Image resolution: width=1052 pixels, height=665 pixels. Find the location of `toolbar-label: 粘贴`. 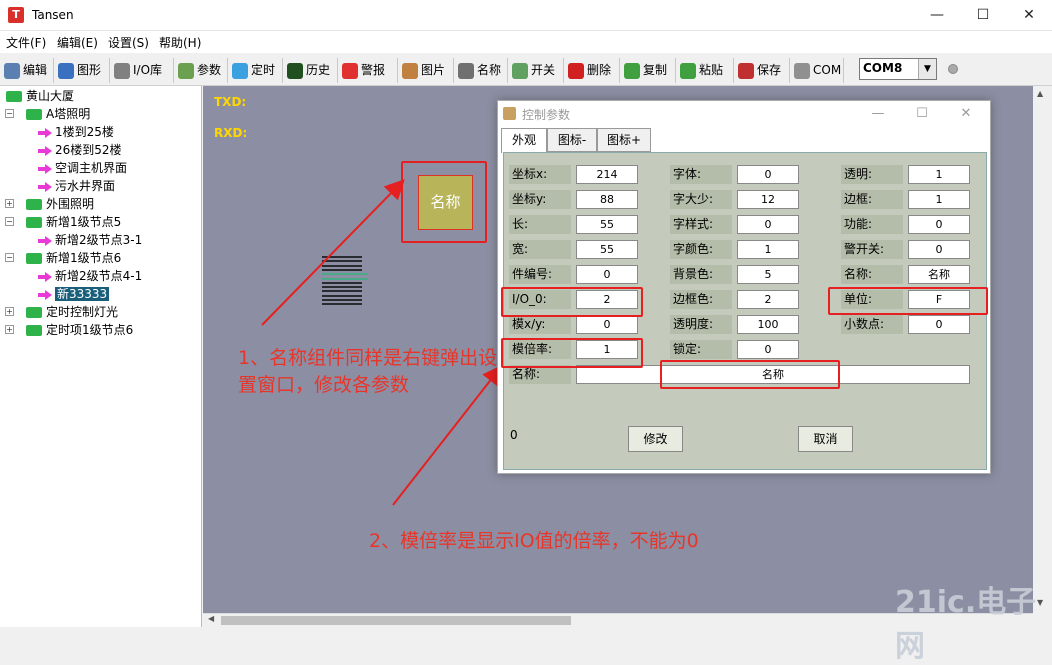

toolbar-label: 粘贴 is located at coordinates (711, 70).